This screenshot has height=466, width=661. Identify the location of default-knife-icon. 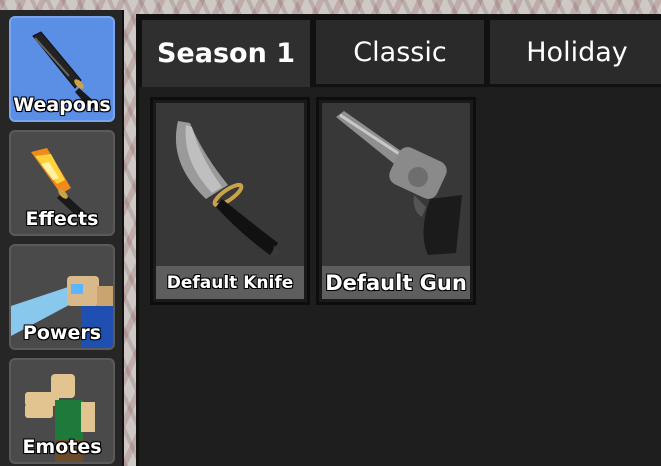
(227, 190).